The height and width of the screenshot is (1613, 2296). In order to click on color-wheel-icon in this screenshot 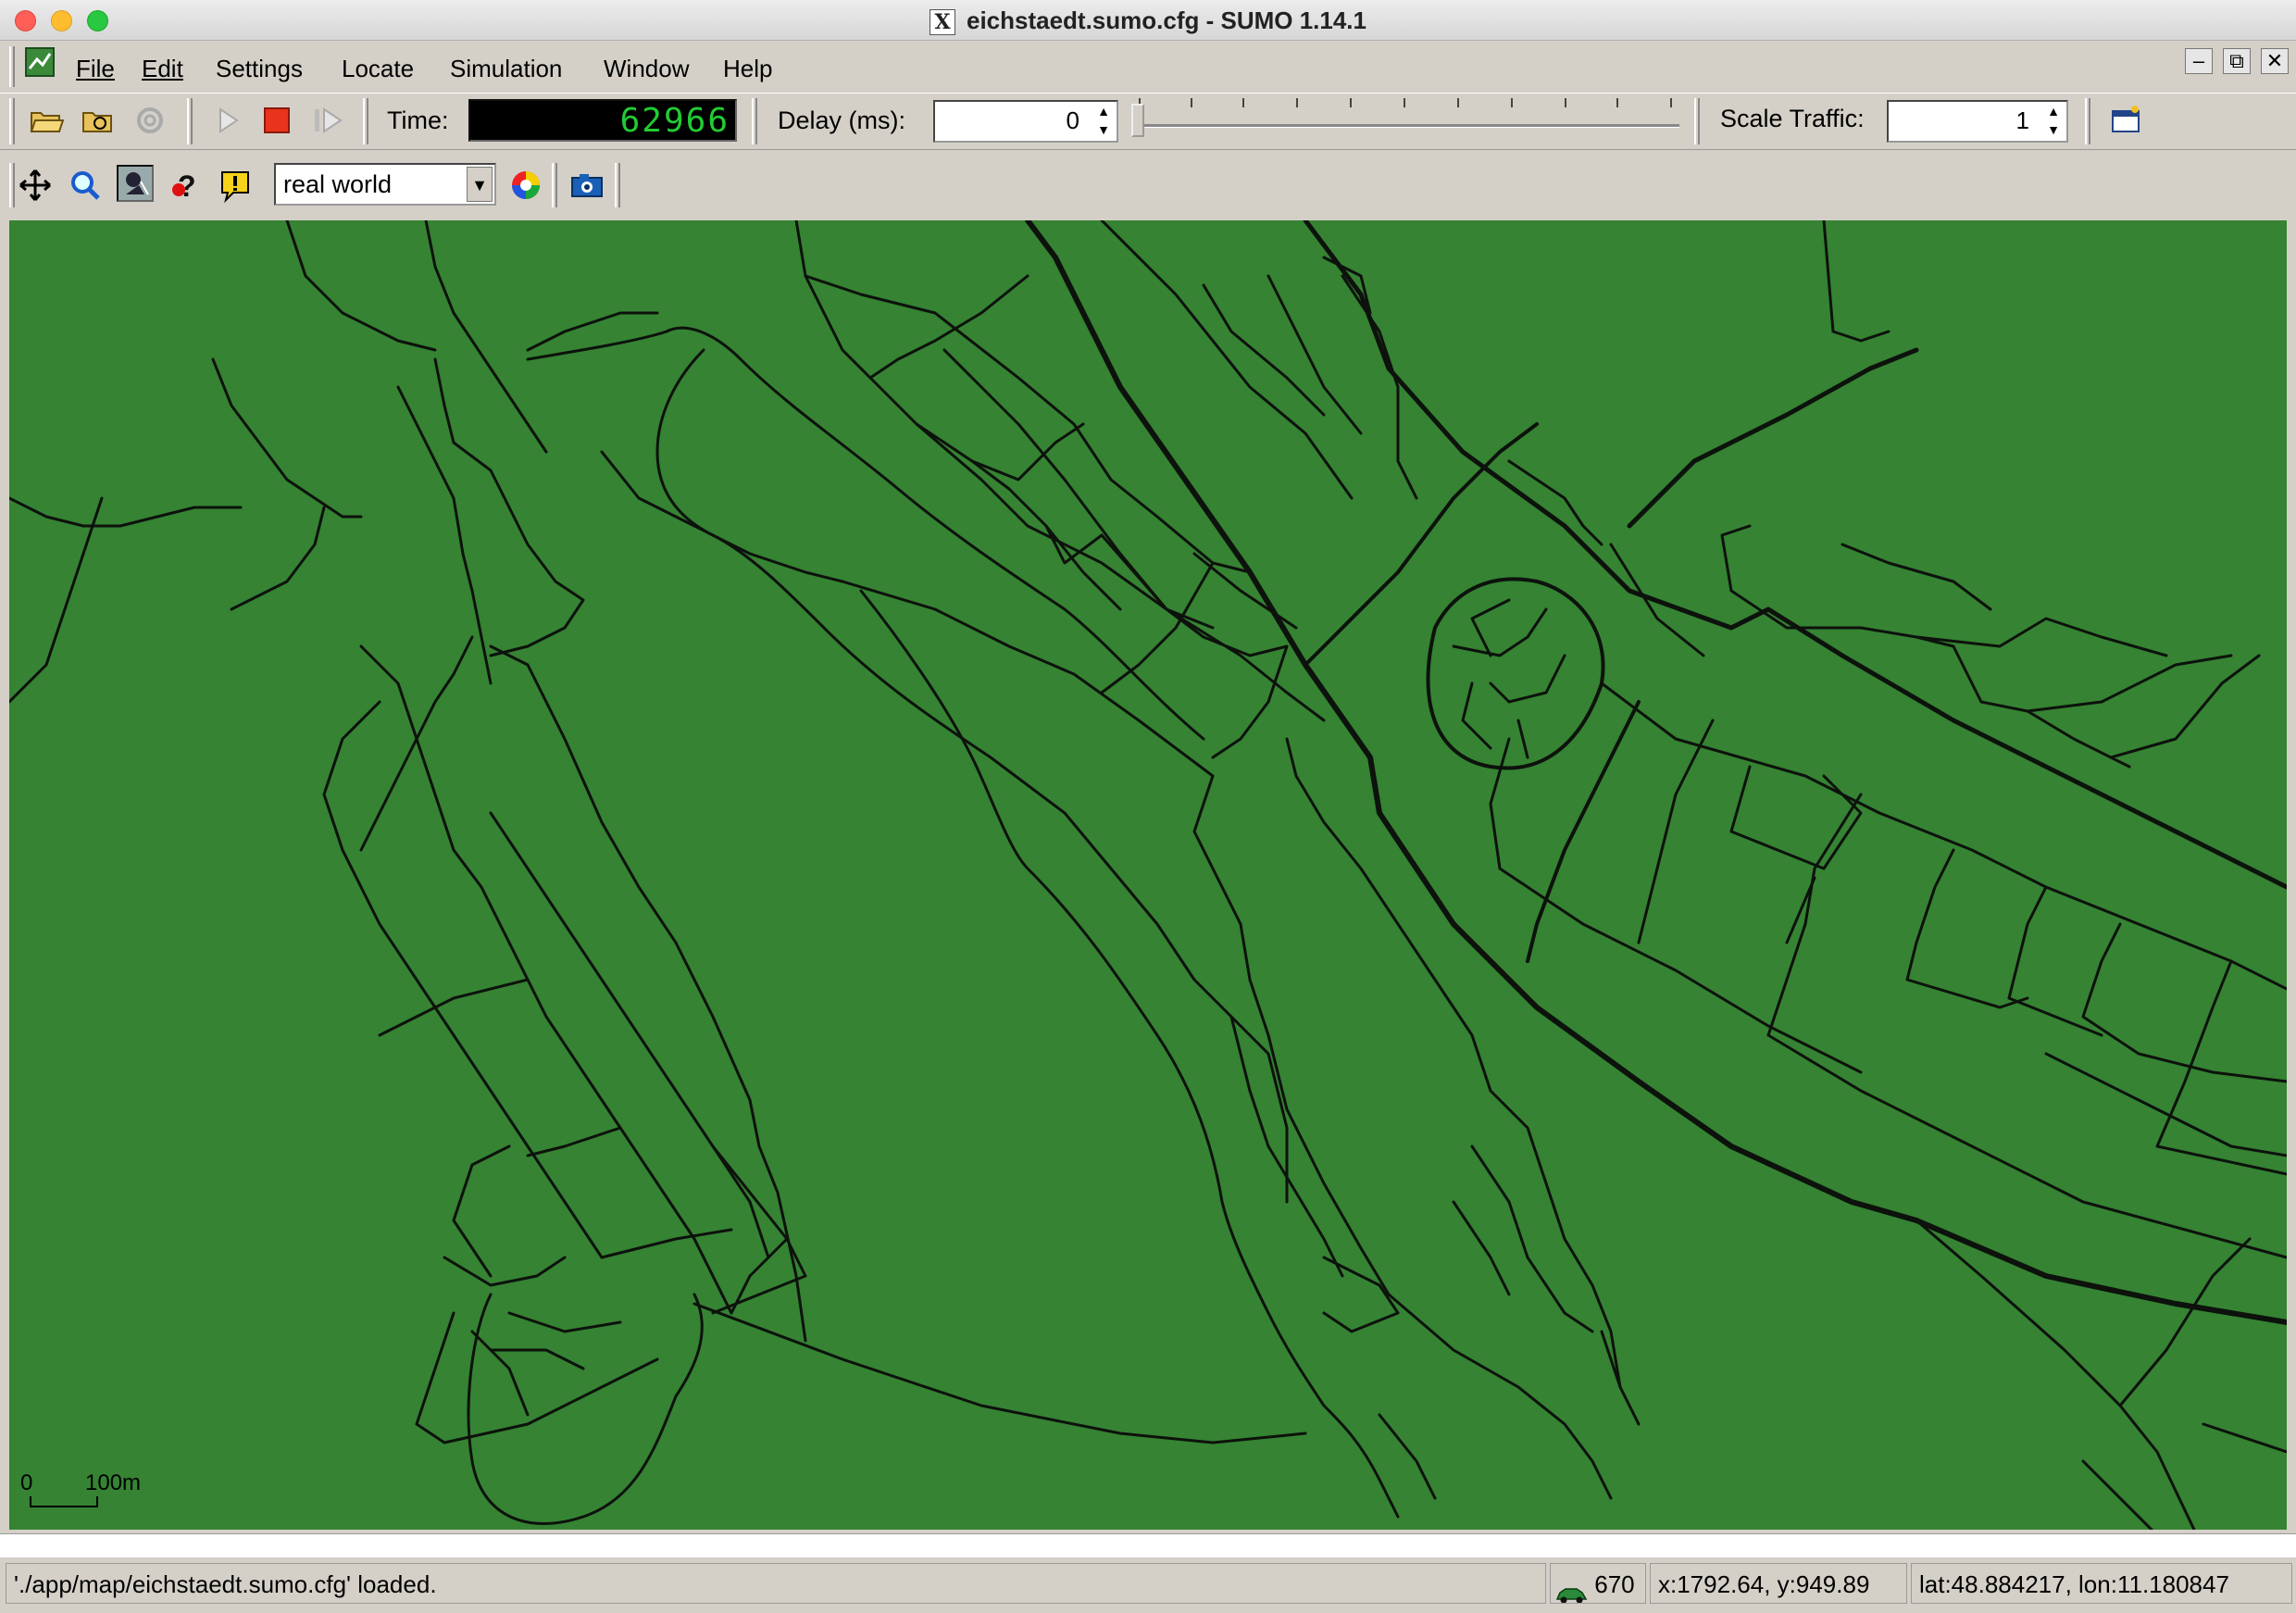, I will do `click(525, 185)`.